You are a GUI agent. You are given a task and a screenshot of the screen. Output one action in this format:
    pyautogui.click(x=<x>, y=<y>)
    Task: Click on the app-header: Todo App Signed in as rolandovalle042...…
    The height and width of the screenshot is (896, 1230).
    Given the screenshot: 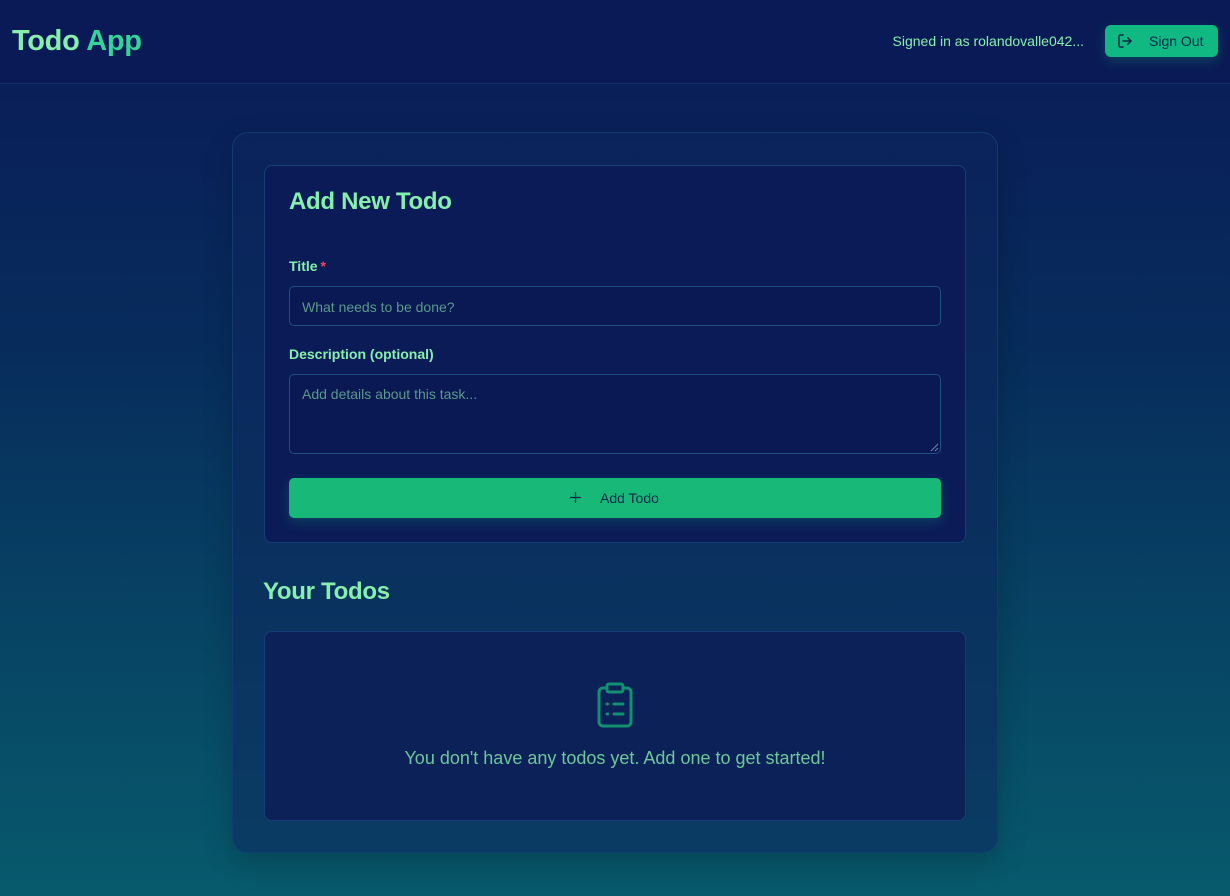 What is the action you would take?
    pyautogui.click(x=615, y=42)
    